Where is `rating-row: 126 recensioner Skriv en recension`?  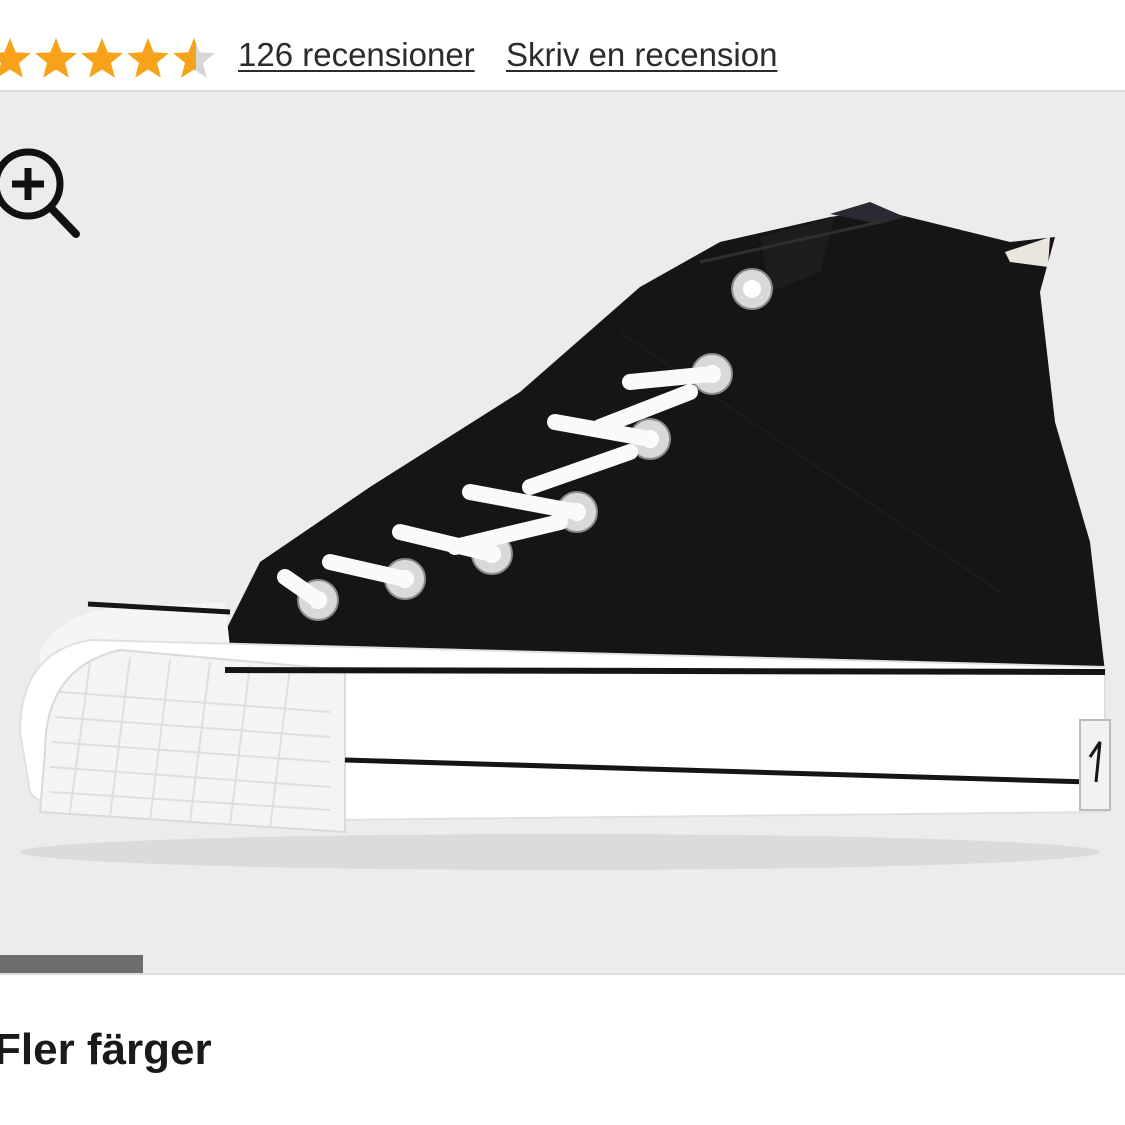 rating-row: 126 recensioner Skriv en recension is located at coordinates (562, 58).